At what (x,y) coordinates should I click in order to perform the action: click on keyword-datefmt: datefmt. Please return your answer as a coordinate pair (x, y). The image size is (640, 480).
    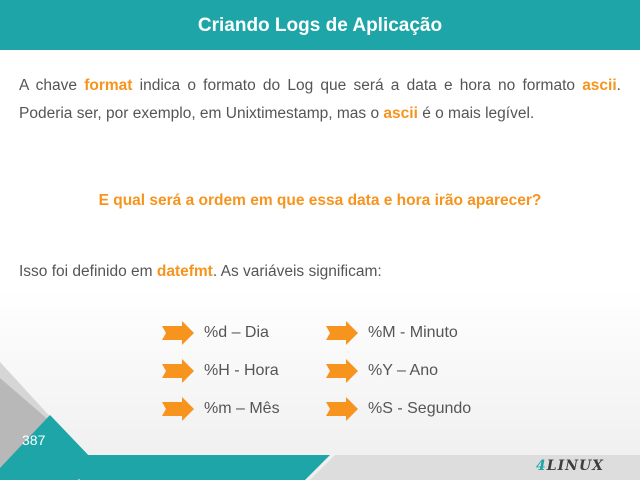
    Looking at the image, I should click on (184, 271).